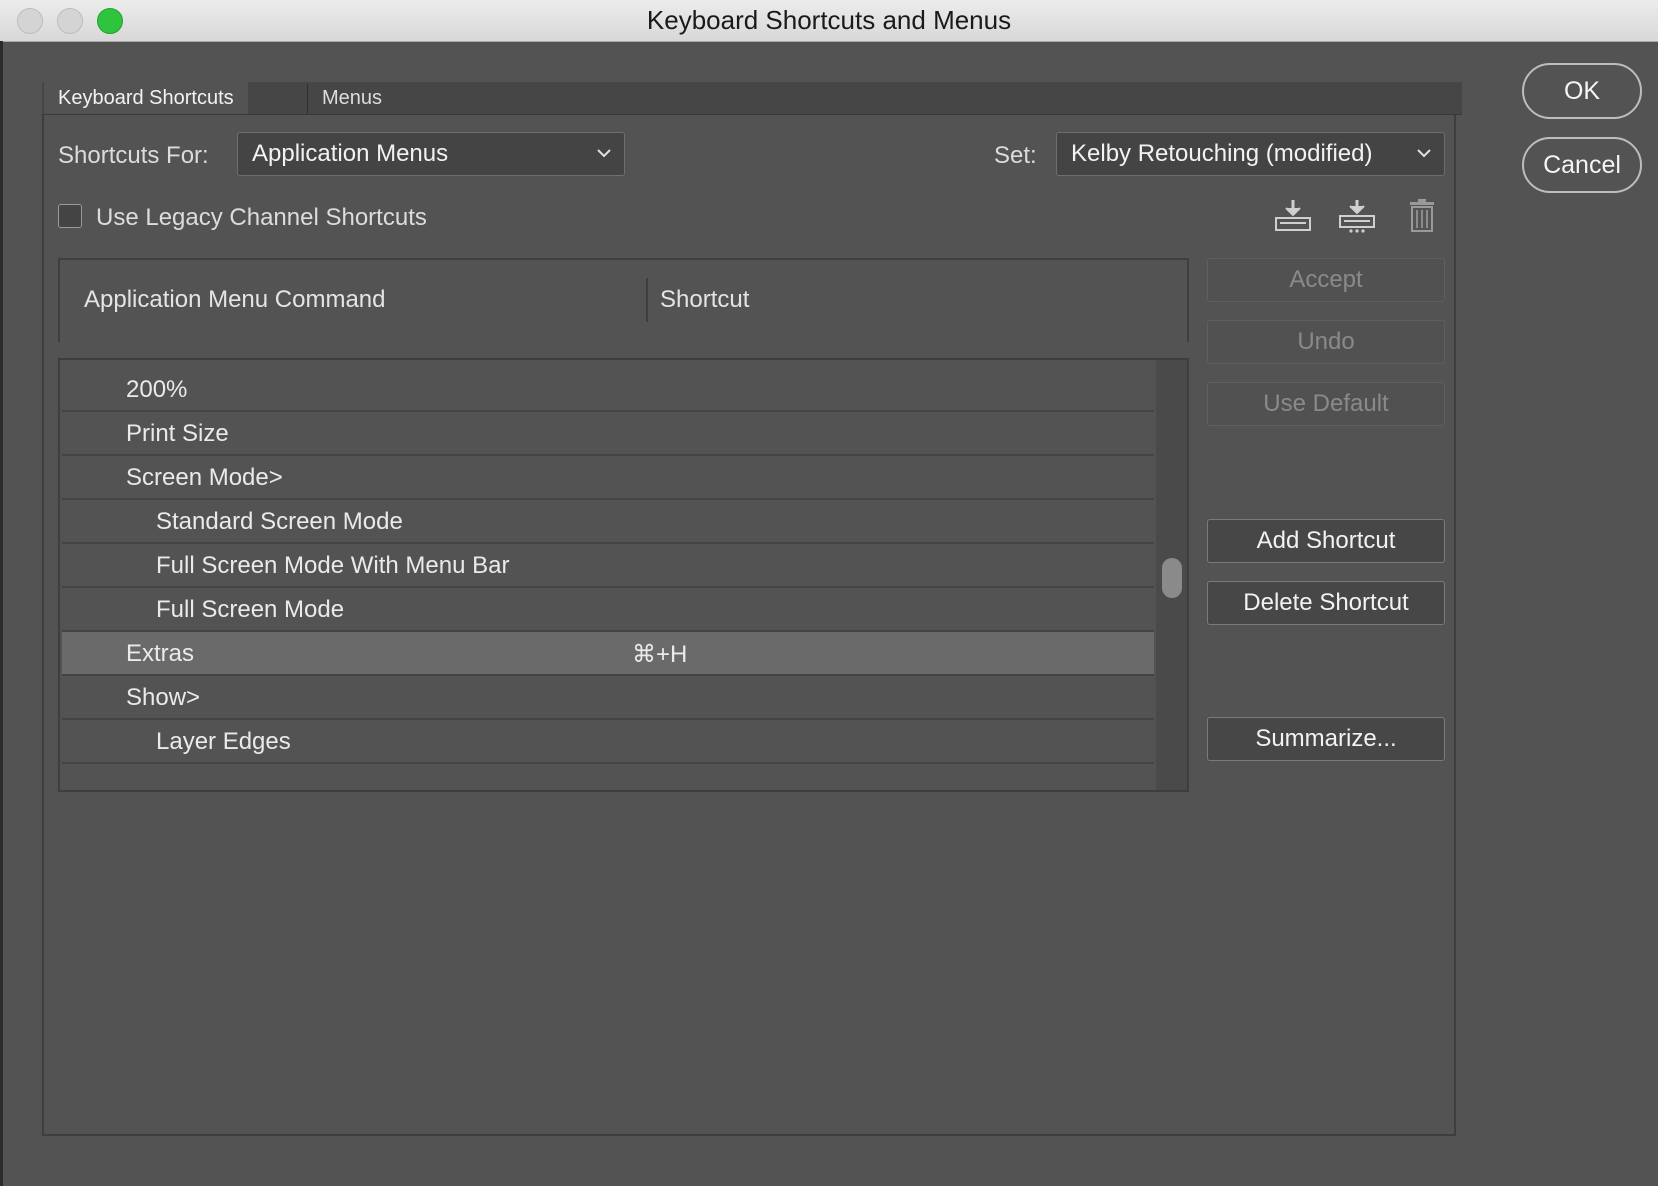 The image size is (1658, 1186). What do you see at coordinates (223, 741) in the screenshot?
I see `command-name: Layer Edges` at bounding box center [223, 741].